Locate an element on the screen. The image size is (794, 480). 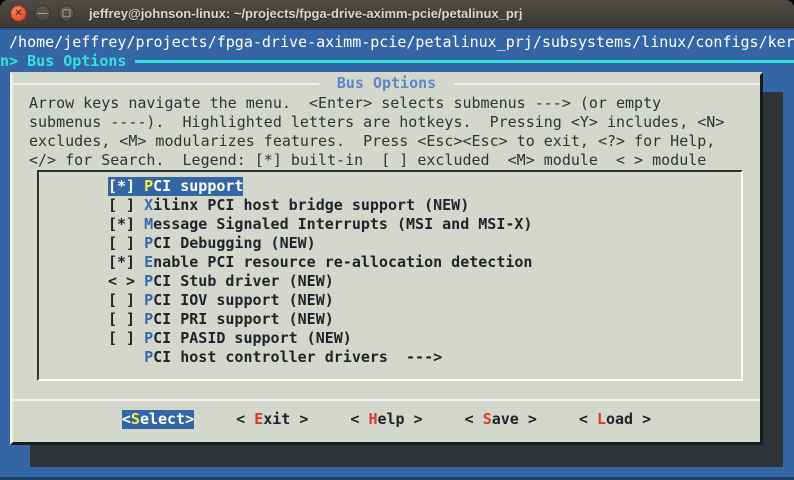
dialog-title: Bus Options is located at coordinates (386, 83).